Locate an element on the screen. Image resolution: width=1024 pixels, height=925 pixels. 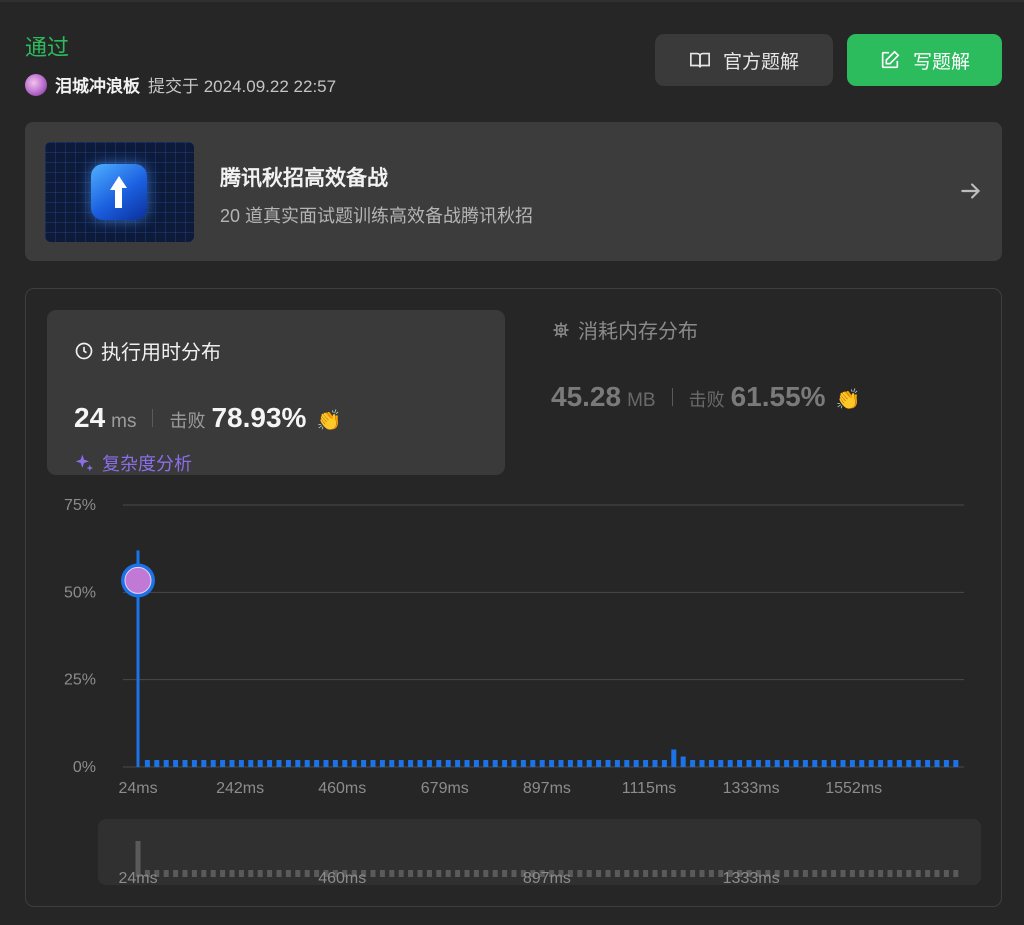
promo-title: 腾讯秋招高效备战 is located at coordinates (304, 178).